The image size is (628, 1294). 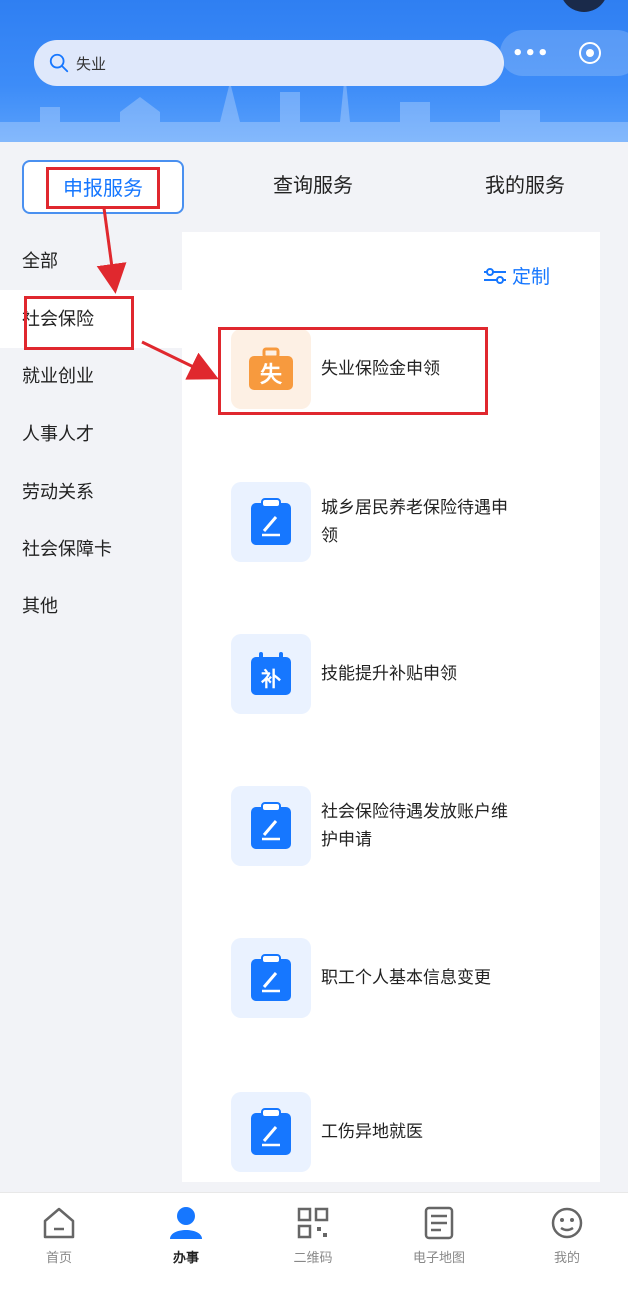 What do you see at coordinates (59, 1223) in the screenshot?
I see `home-icon` at bounding box center [59, 1223].